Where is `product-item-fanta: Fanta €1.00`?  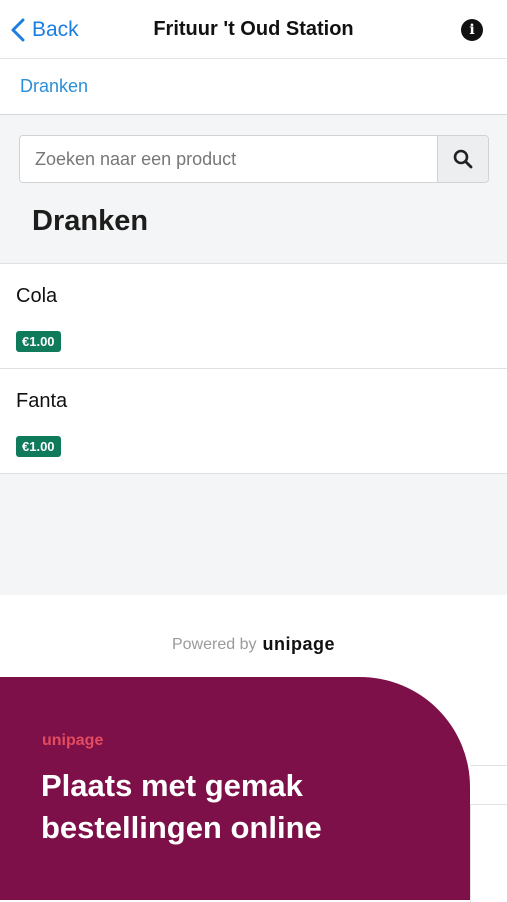 product-item-fanta: Fanta €1.00 is located at coordinates (253, 421).